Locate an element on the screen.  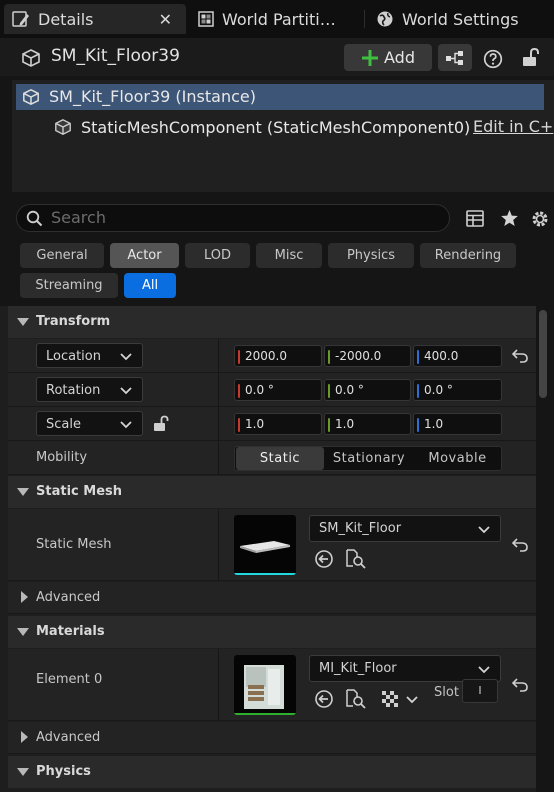
y-axis-bar is located at coordinates (329, 391).